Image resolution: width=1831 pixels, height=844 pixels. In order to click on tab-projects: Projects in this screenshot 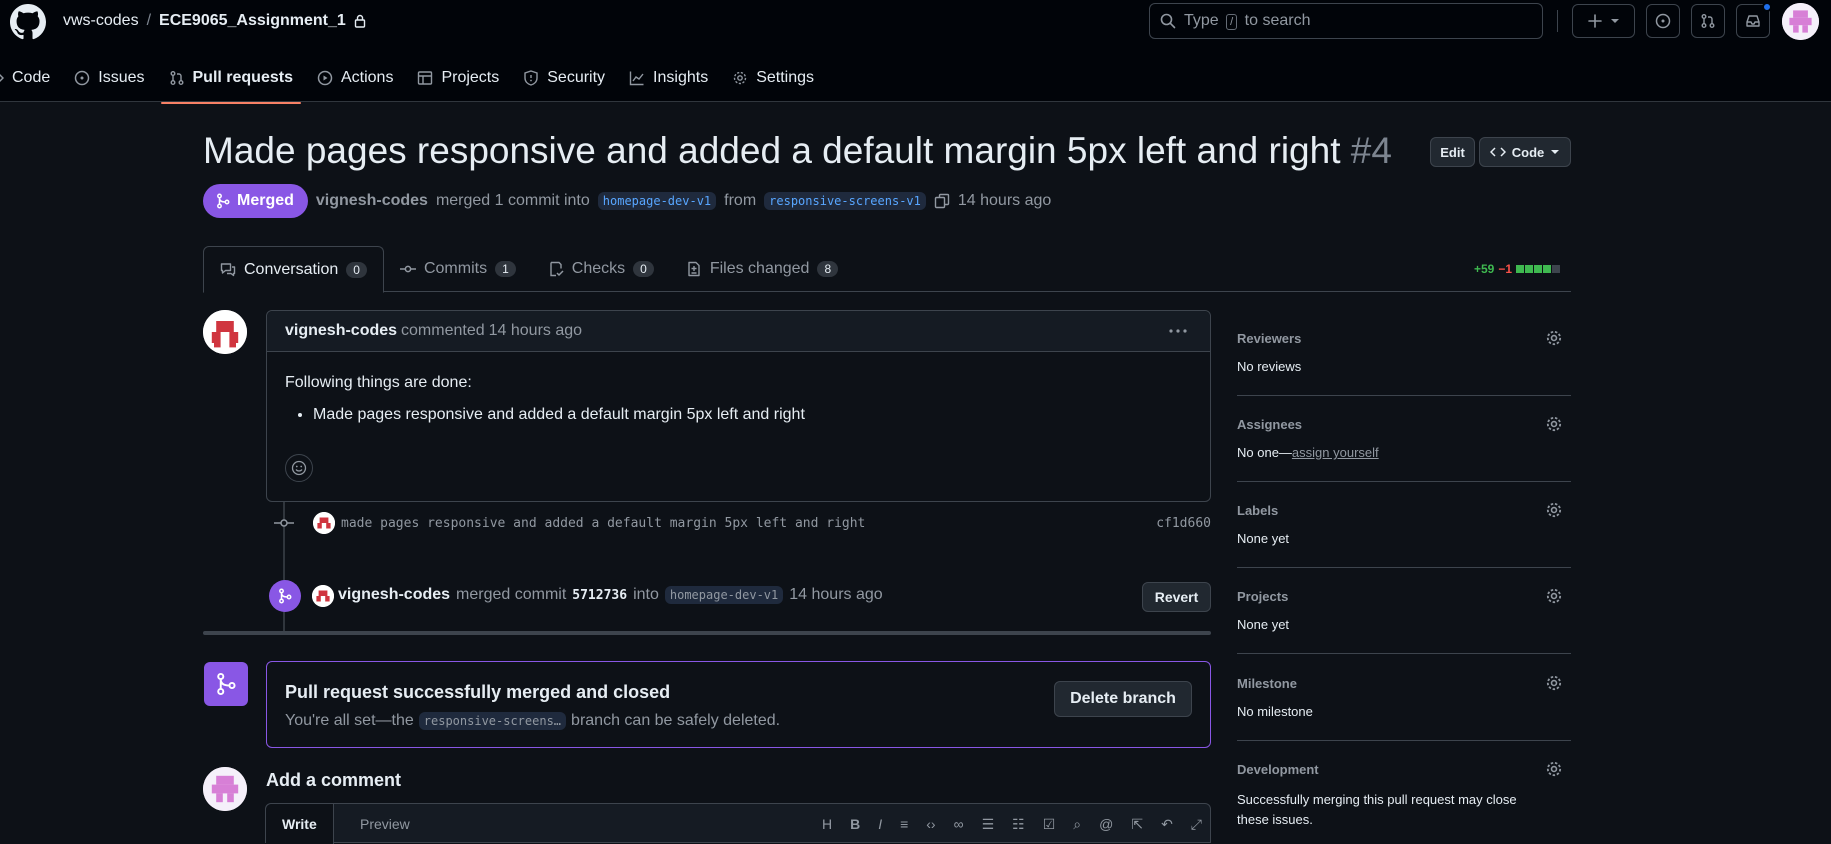, I will do `click(458, 78)`.